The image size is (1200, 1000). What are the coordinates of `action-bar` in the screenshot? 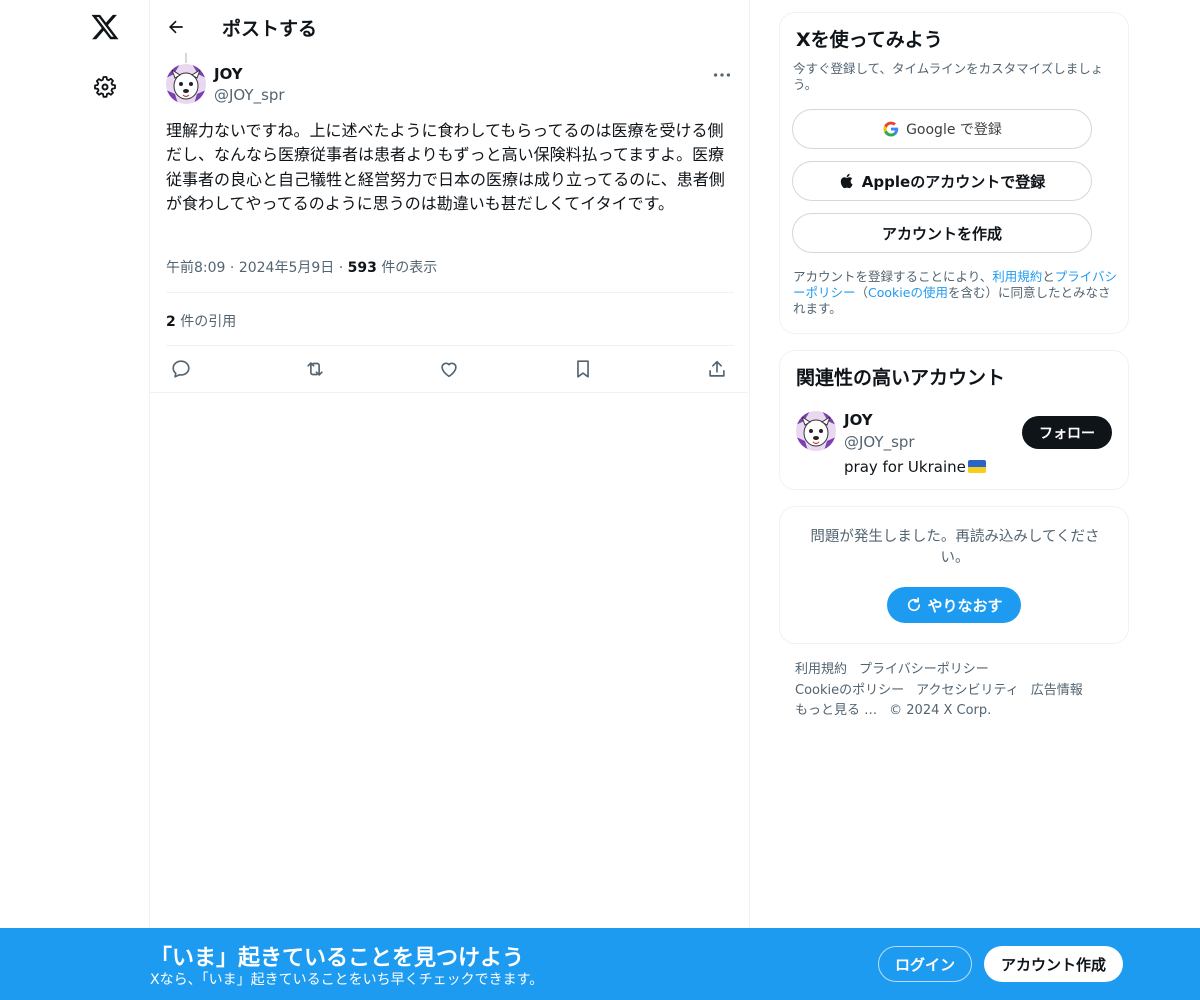 It's located at (449, 369).